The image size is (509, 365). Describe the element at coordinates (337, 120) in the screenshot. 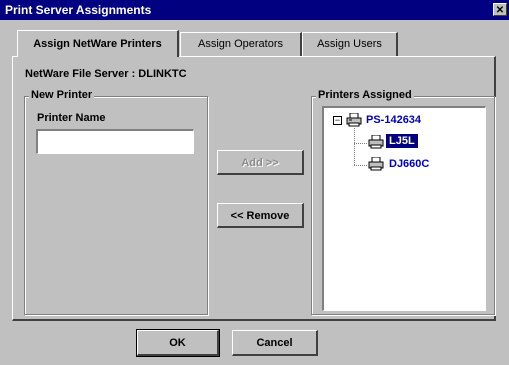

I see `collapse-icon: −` at that location.